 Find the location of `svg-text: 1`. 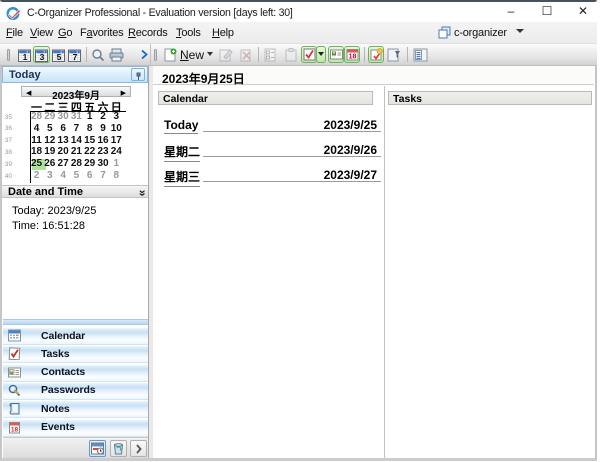

svg-text: 1 is located at coordinates (25, 57).